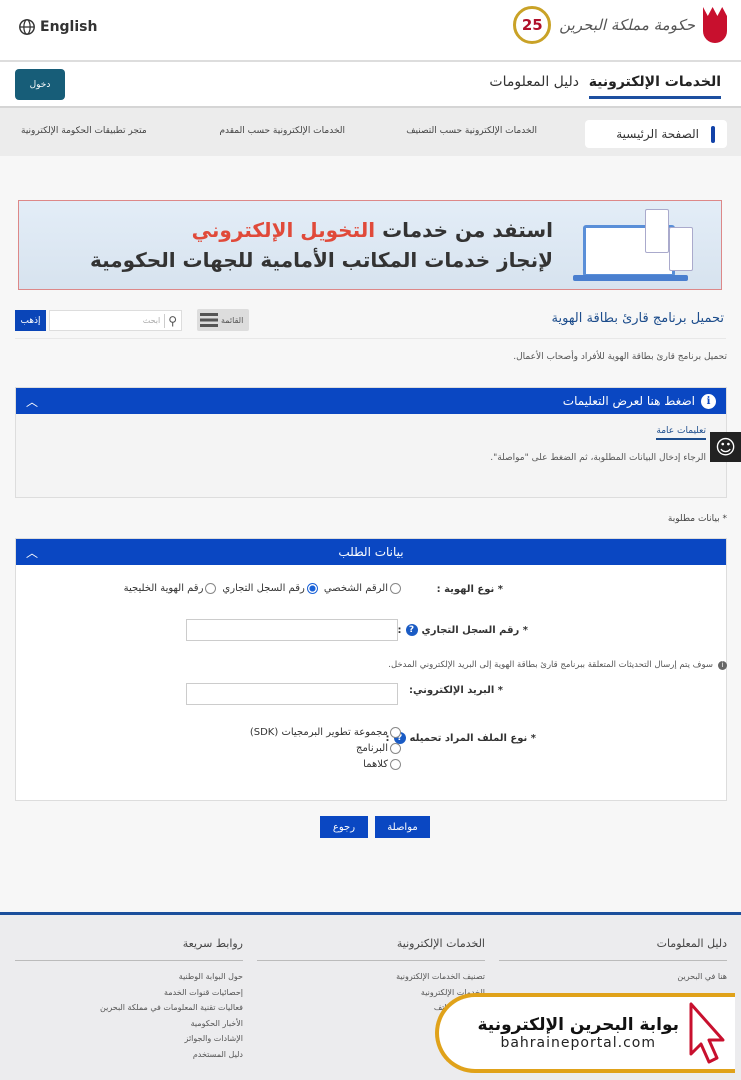 The height and width of the screenshot is (1080, 741). What do you see at coordinates (292, 630) in the screenshot?
I see `cr-number-input` at bounding box center [292, 630].